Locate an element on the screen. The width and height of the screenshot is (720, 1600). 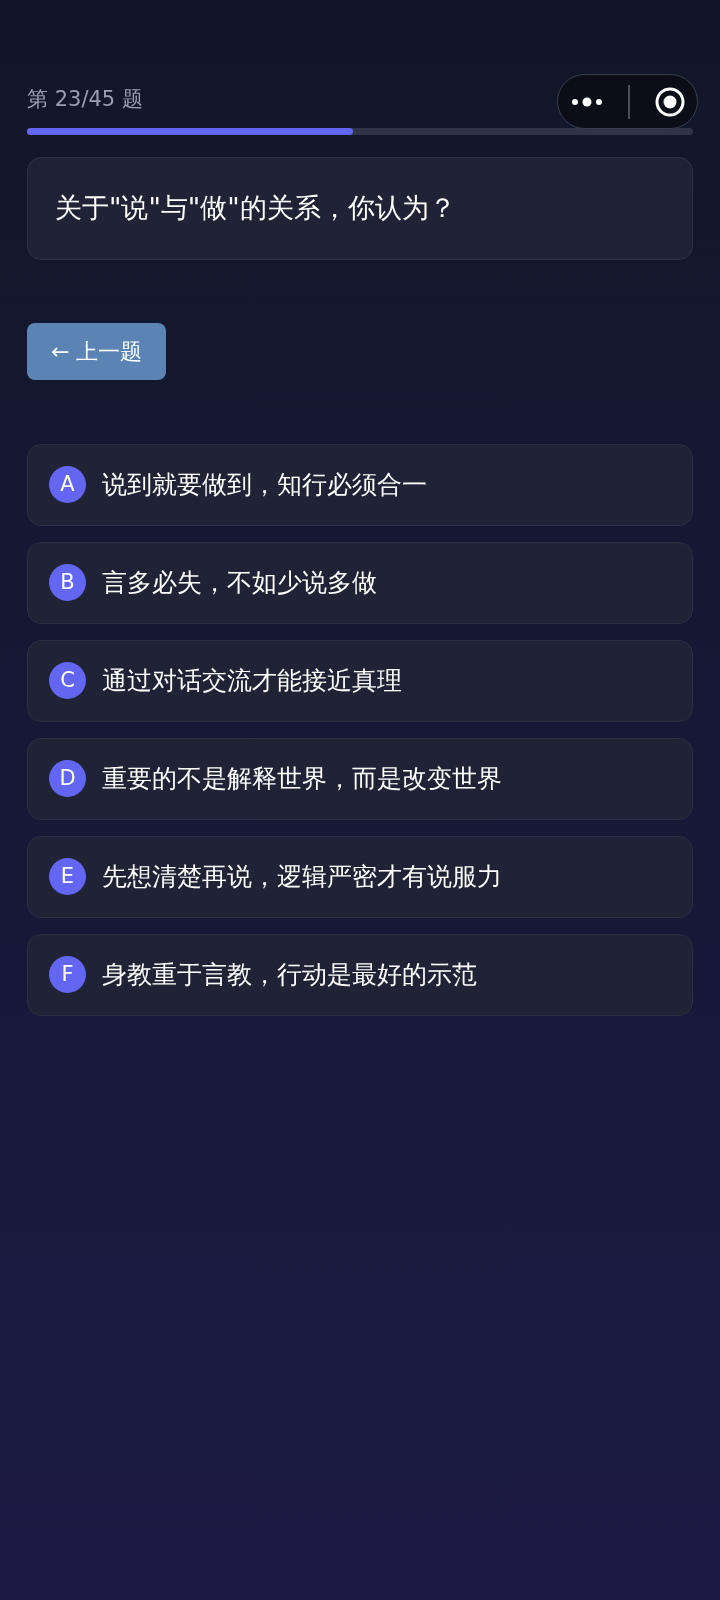
option-letter: F is located at coordinates (67, 974).